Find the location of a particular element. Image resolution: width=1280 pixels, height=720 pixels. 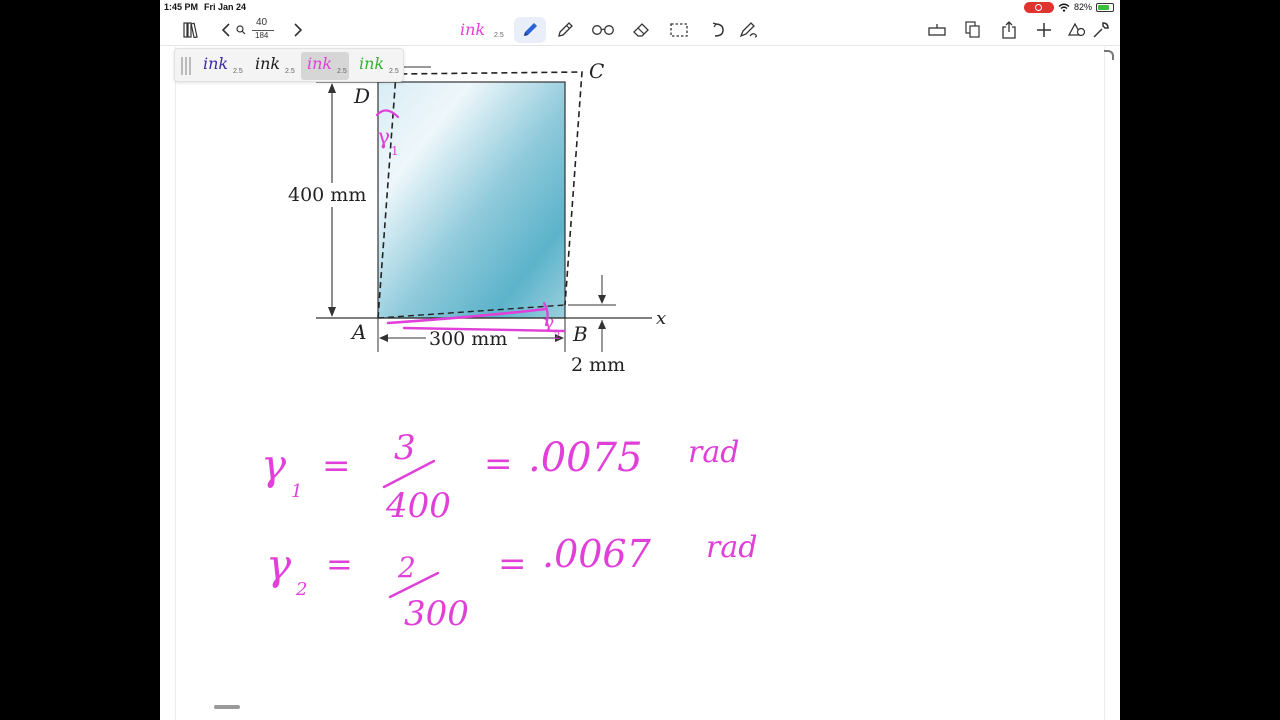

pen-icon is located at coordinates (530, 30).